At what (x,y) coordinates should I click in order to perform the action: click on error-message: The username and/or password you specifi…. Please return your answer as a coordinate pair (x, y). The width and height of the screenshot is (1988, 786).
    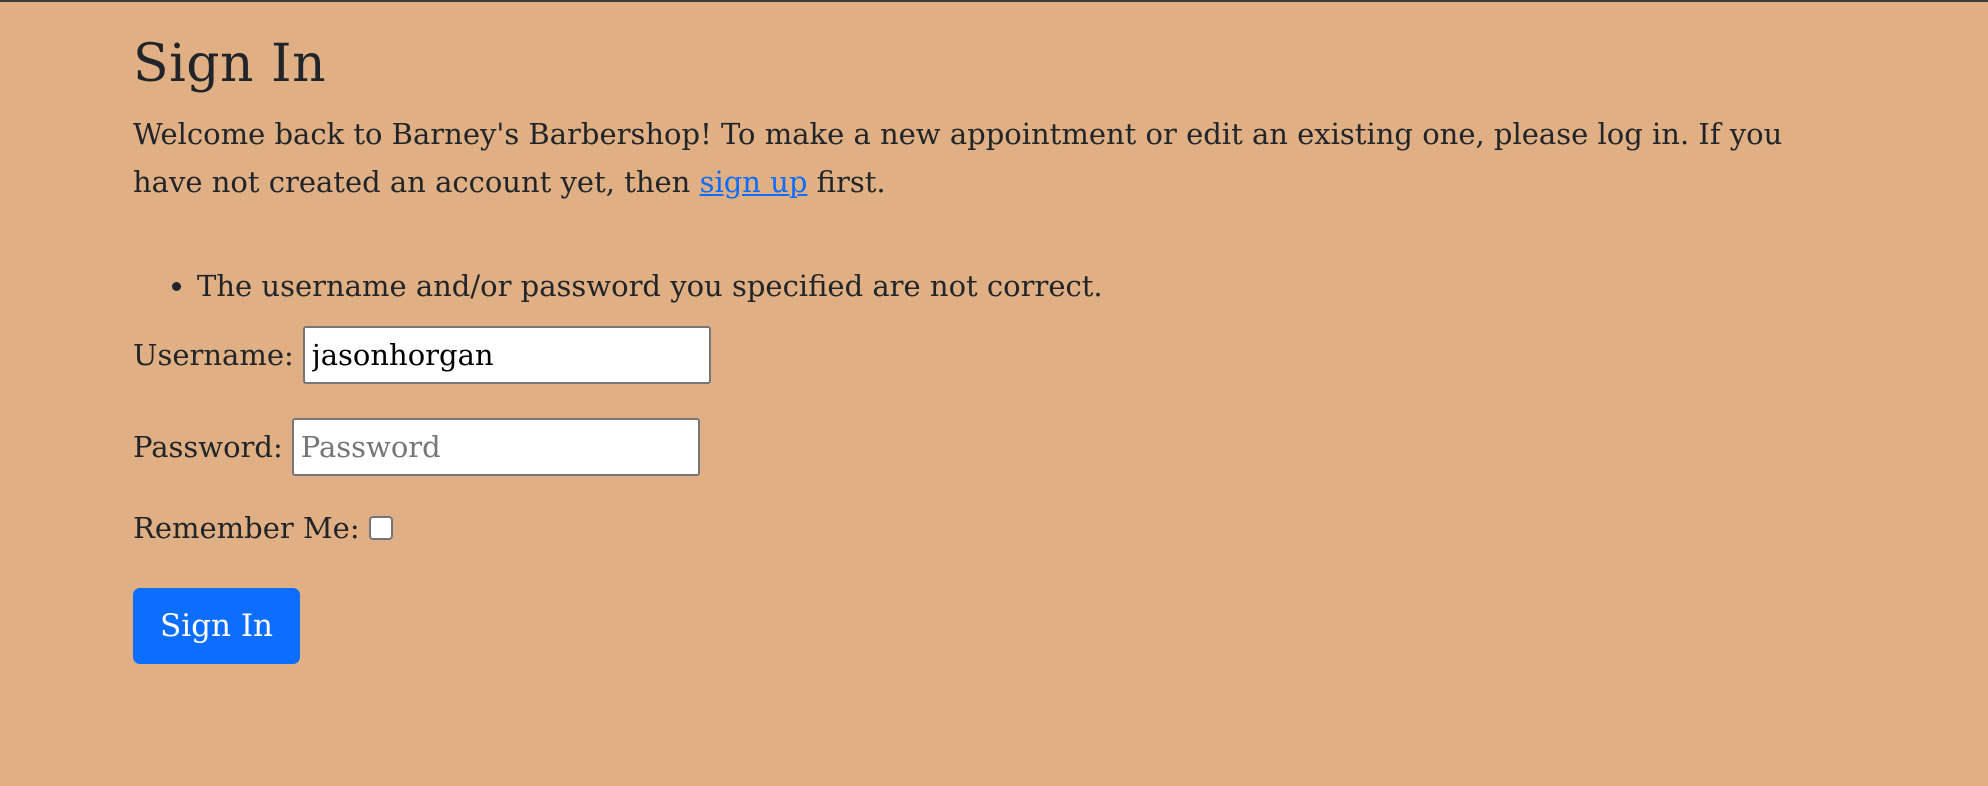
    Looking at the image, I should click on (1025, 286).